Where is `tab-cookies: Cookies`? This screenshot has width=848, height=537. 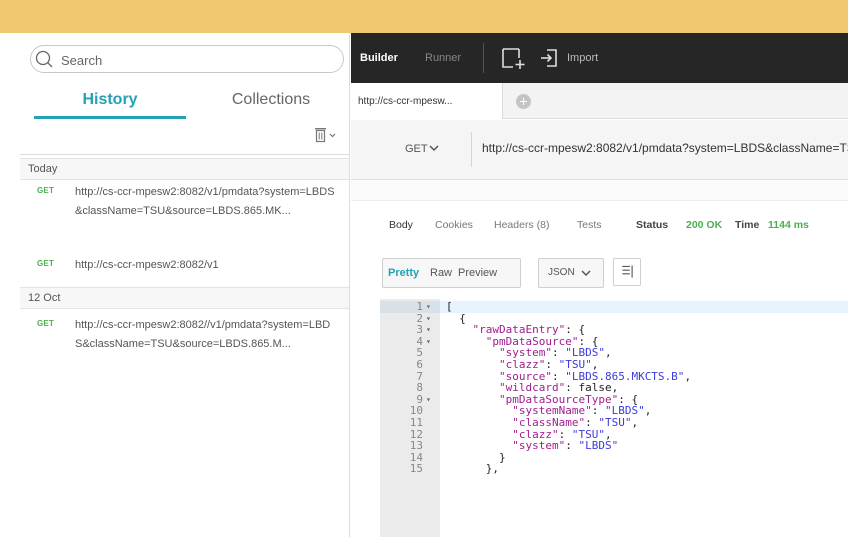 tab-cookies: Cookies is located at coordinates (454, 225).